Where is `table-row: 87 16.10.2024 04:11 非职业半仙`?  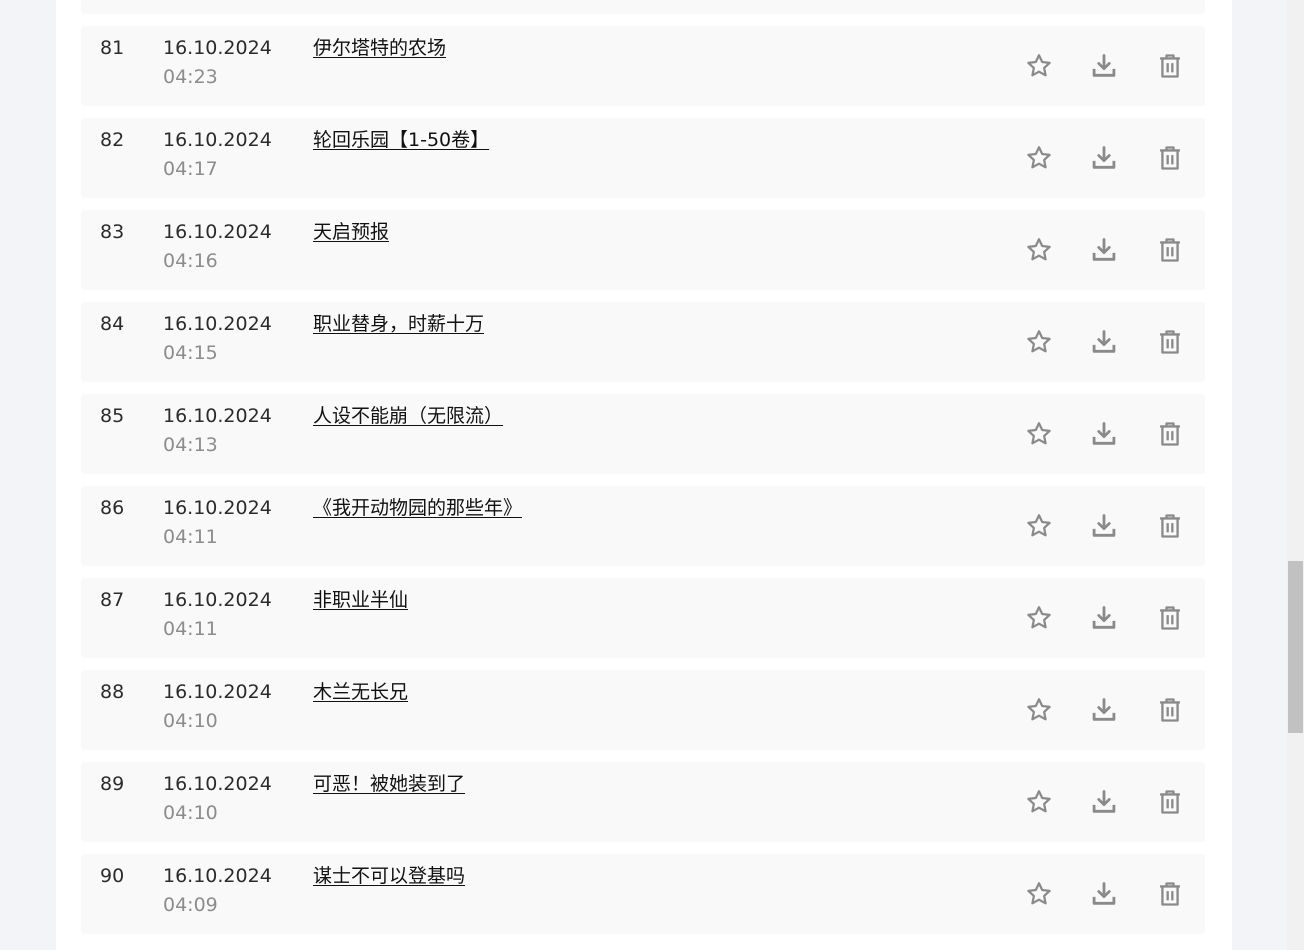 table-row: 87 16.10.2024 04:11 非职业半仙 is located at coordinates (643, 618).